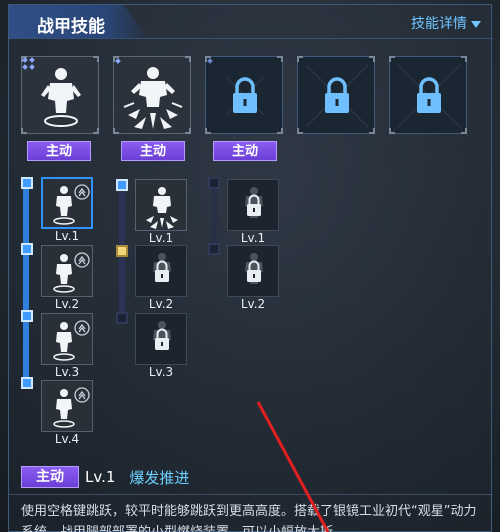 This screenshot has height=532, width=500. What do you see at coordinates (476, 24) in the screenshot?
I see `dropdown-triangle-icon` at bounding box center [476, 24].